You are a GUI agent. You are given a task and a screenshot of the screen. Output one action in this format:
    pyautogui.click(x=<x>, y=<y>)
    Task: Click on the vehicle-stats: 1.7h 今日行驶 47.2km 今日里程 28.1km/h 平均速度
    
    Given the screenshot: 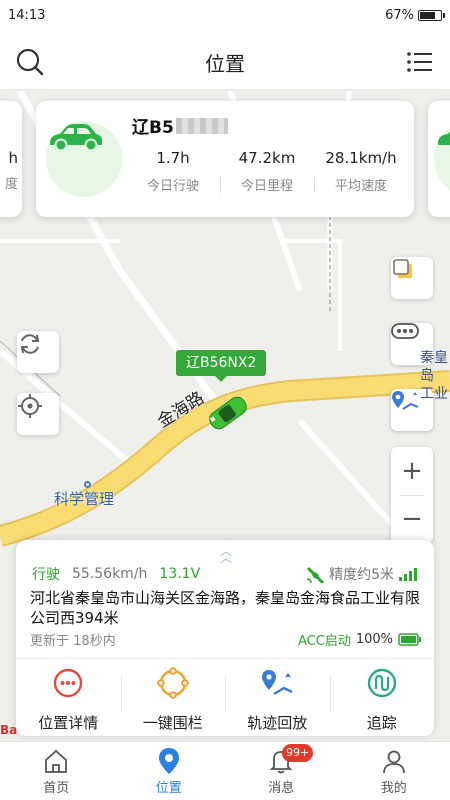 What is the action you would take?
    pyautogui.click(x=267, y=171)
    